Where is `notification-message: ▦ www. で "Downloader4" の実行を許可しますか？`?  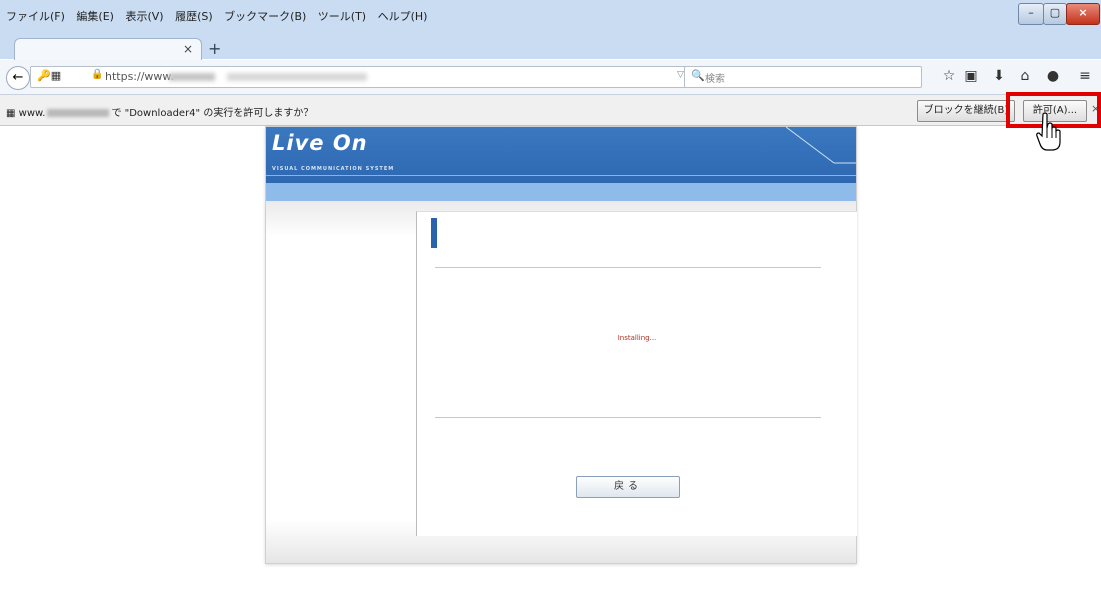
notification-message: ▦ www. で "Downloader4" の実行を許可しますか？ is located at coordinates (159, 111).